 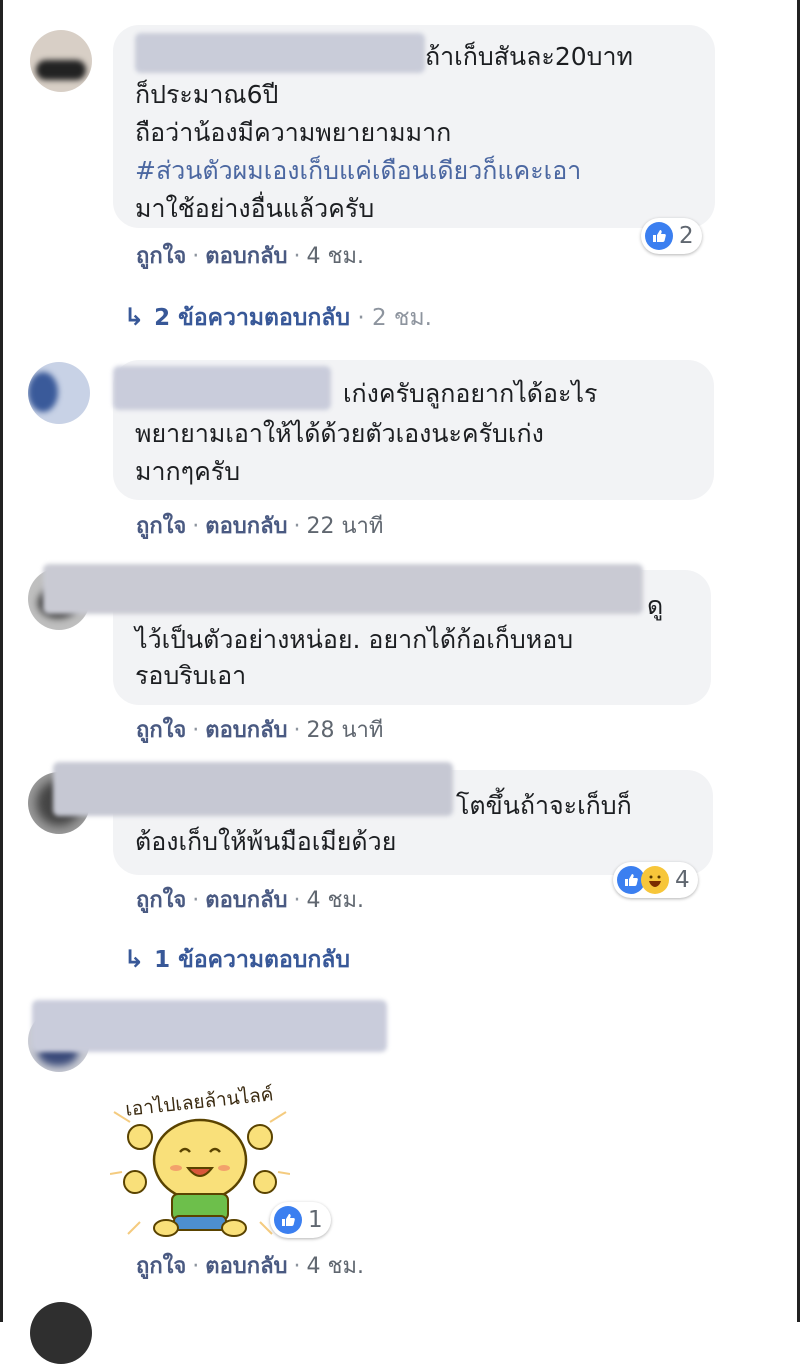 What do you see at coordinates (188, 471) in the screenshot?
I see `comment-text: มากๆครับ` at bounding box center [188, 471].